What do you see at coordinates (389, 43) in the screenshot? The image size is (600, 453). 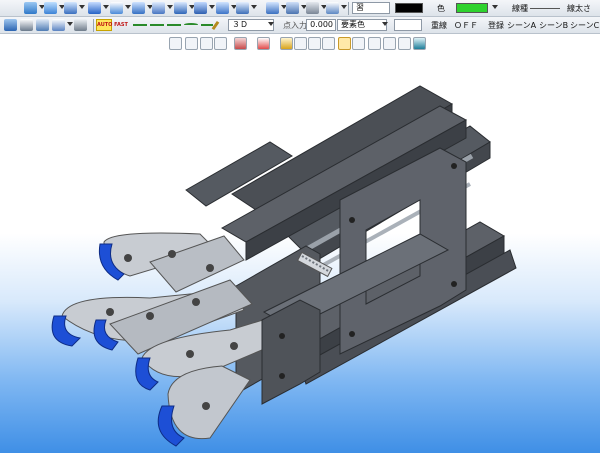 I see `grid-view-icon` at bounding box center [389, 43].